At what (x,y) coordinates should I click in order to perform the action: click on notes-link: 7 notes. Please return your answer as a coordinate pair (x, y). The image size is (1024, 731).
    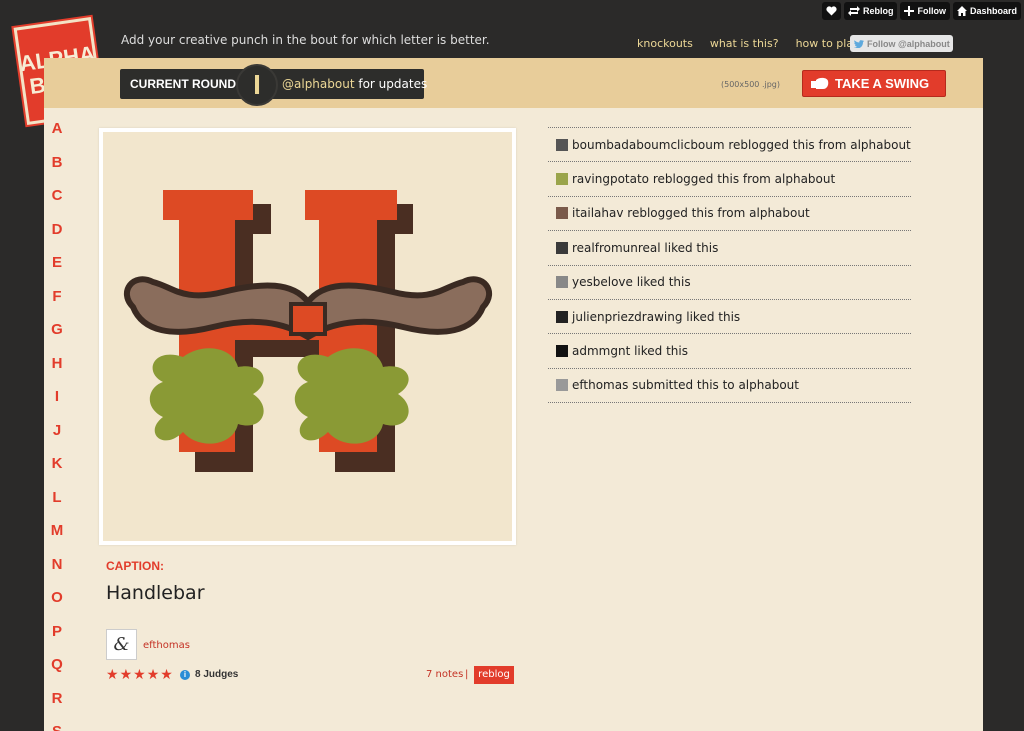
    Looking at the image, I should click on (444, 674).